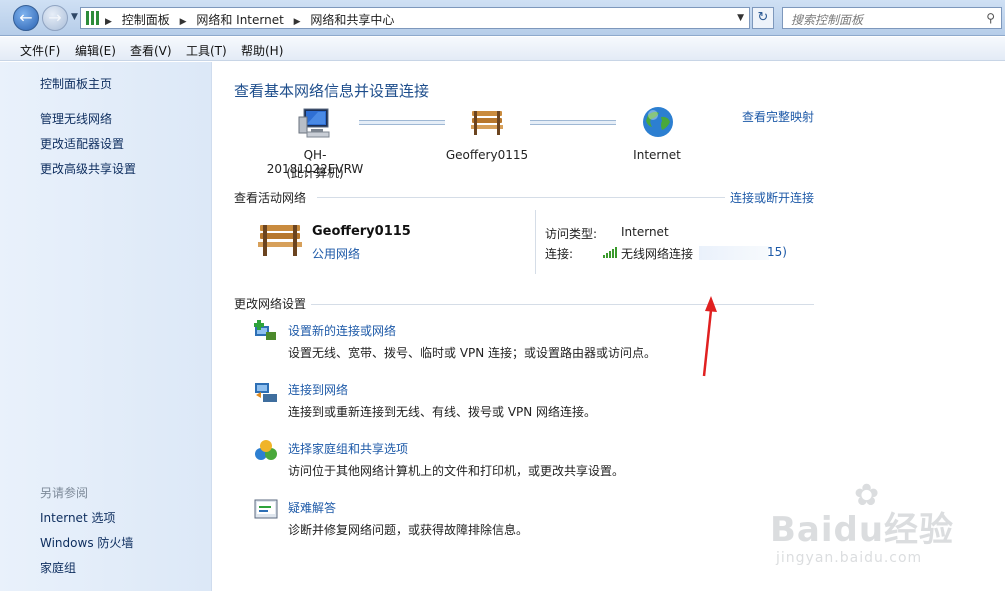 The image size is (1005, 591). What do you see at coordinates (415, 18) in the screenshot?
I see `address-bar: ▶ 控制面板 ▶ 网络和 Internet ▶ 网络和共享中心 ▼` at bounding box center [415, 18].